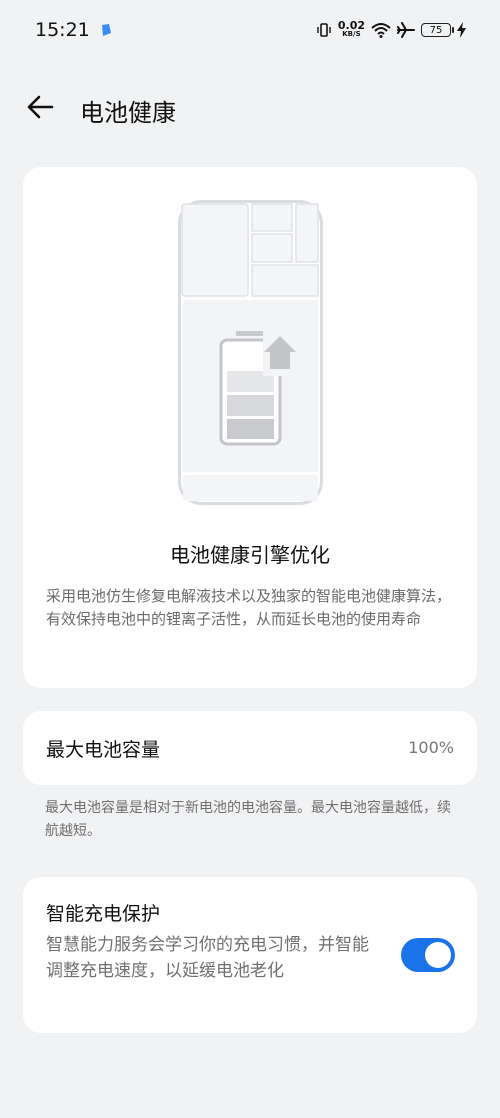 This screenshot has width=500, height=1118. What do you see at coordinates (40, 107) in the screenshot?
I see `back-arrow-icon` at bounding box center [40, 107].